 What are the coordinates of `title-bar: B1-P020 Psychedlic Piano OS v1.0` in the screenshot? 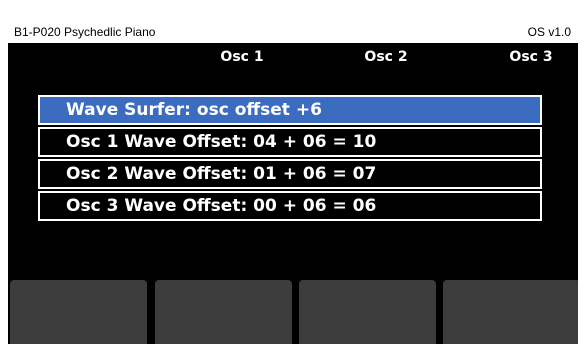 It's located at (293, 32).